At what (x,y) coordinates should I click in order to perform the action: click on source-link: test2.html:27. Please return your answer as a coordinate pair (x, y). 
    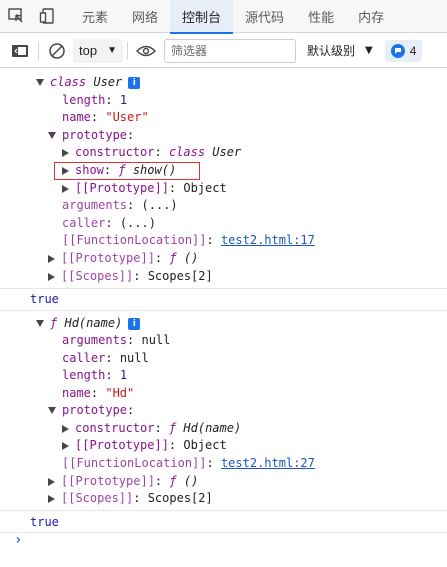
    Looking at the image, I should click on (268, 463).